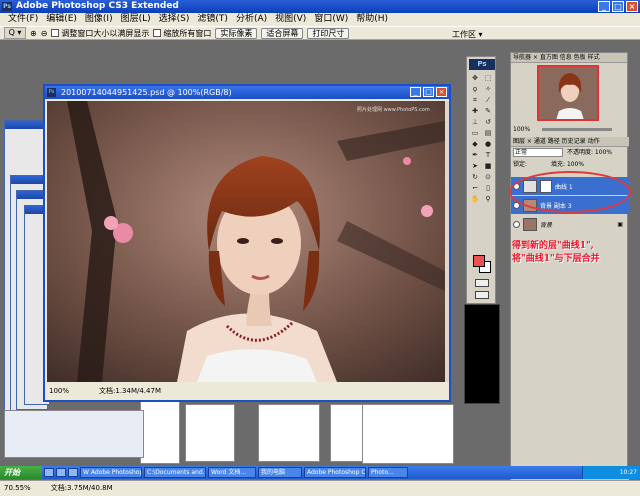 This screenshot has width=640, height=496. Describe the element at coordinates (331, 19) in the screenshot. I see `menu-window: 窗口(W)` at that location.